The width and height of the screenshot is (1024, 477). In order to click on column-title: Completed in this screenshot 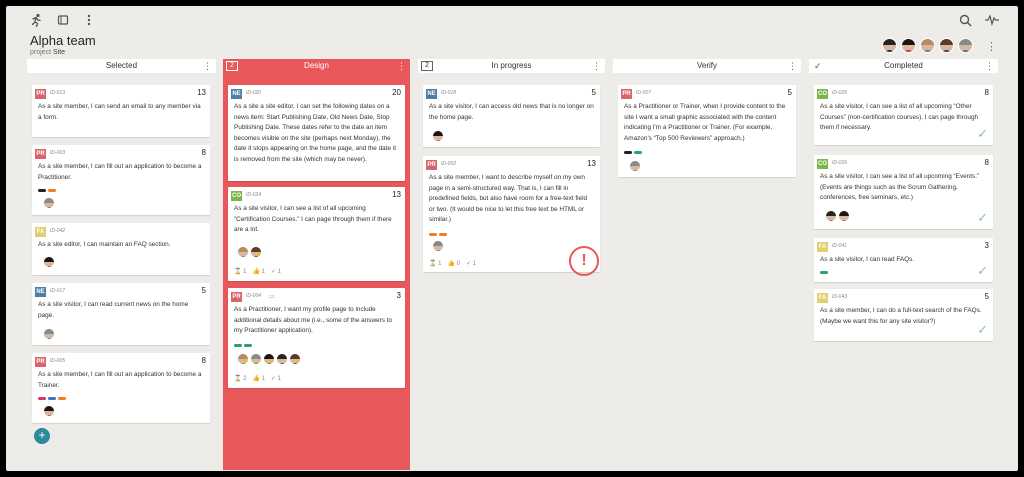, I will do `click(903, 65)`.